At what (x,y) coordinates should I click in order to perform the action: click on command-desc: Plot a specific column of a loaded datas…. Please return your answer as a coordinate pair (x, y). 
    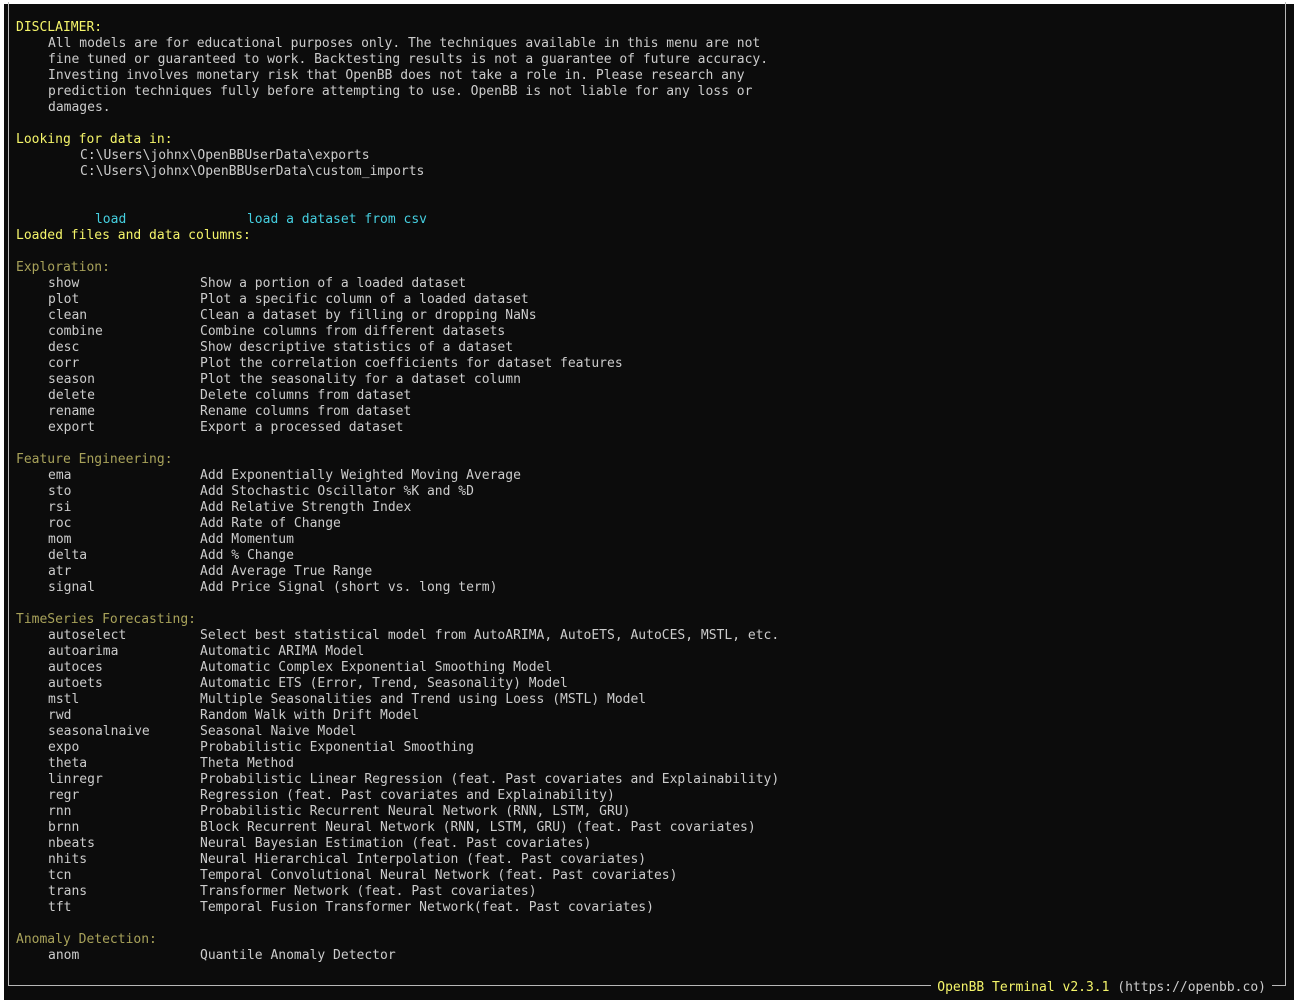
    Looking at the image, I should click on (364, 299).